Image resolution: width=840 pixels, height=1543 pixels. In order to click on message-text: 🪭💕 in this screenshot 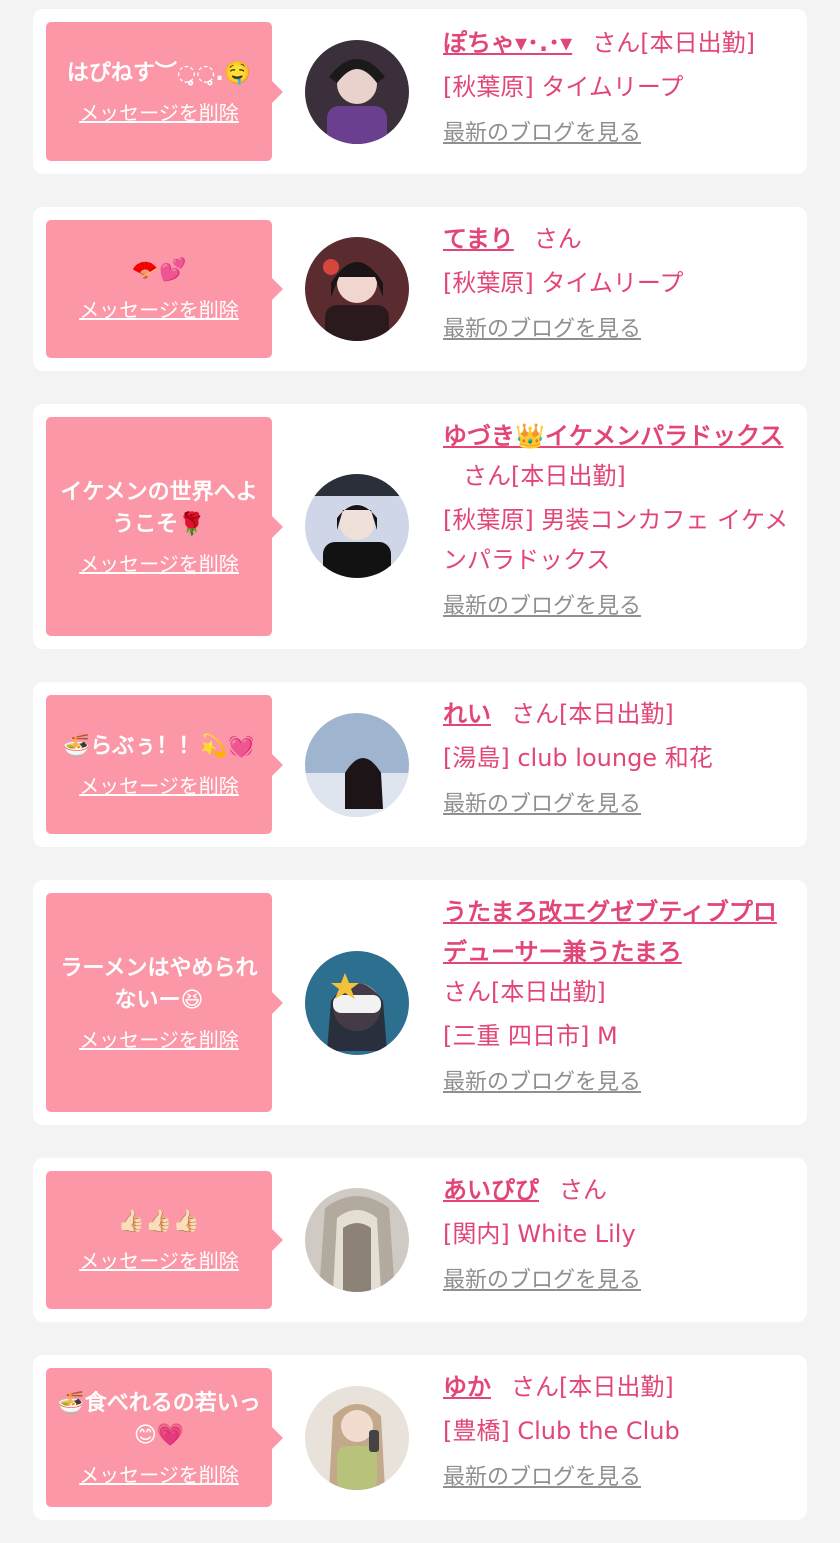, I will do `click(159, 270)`.